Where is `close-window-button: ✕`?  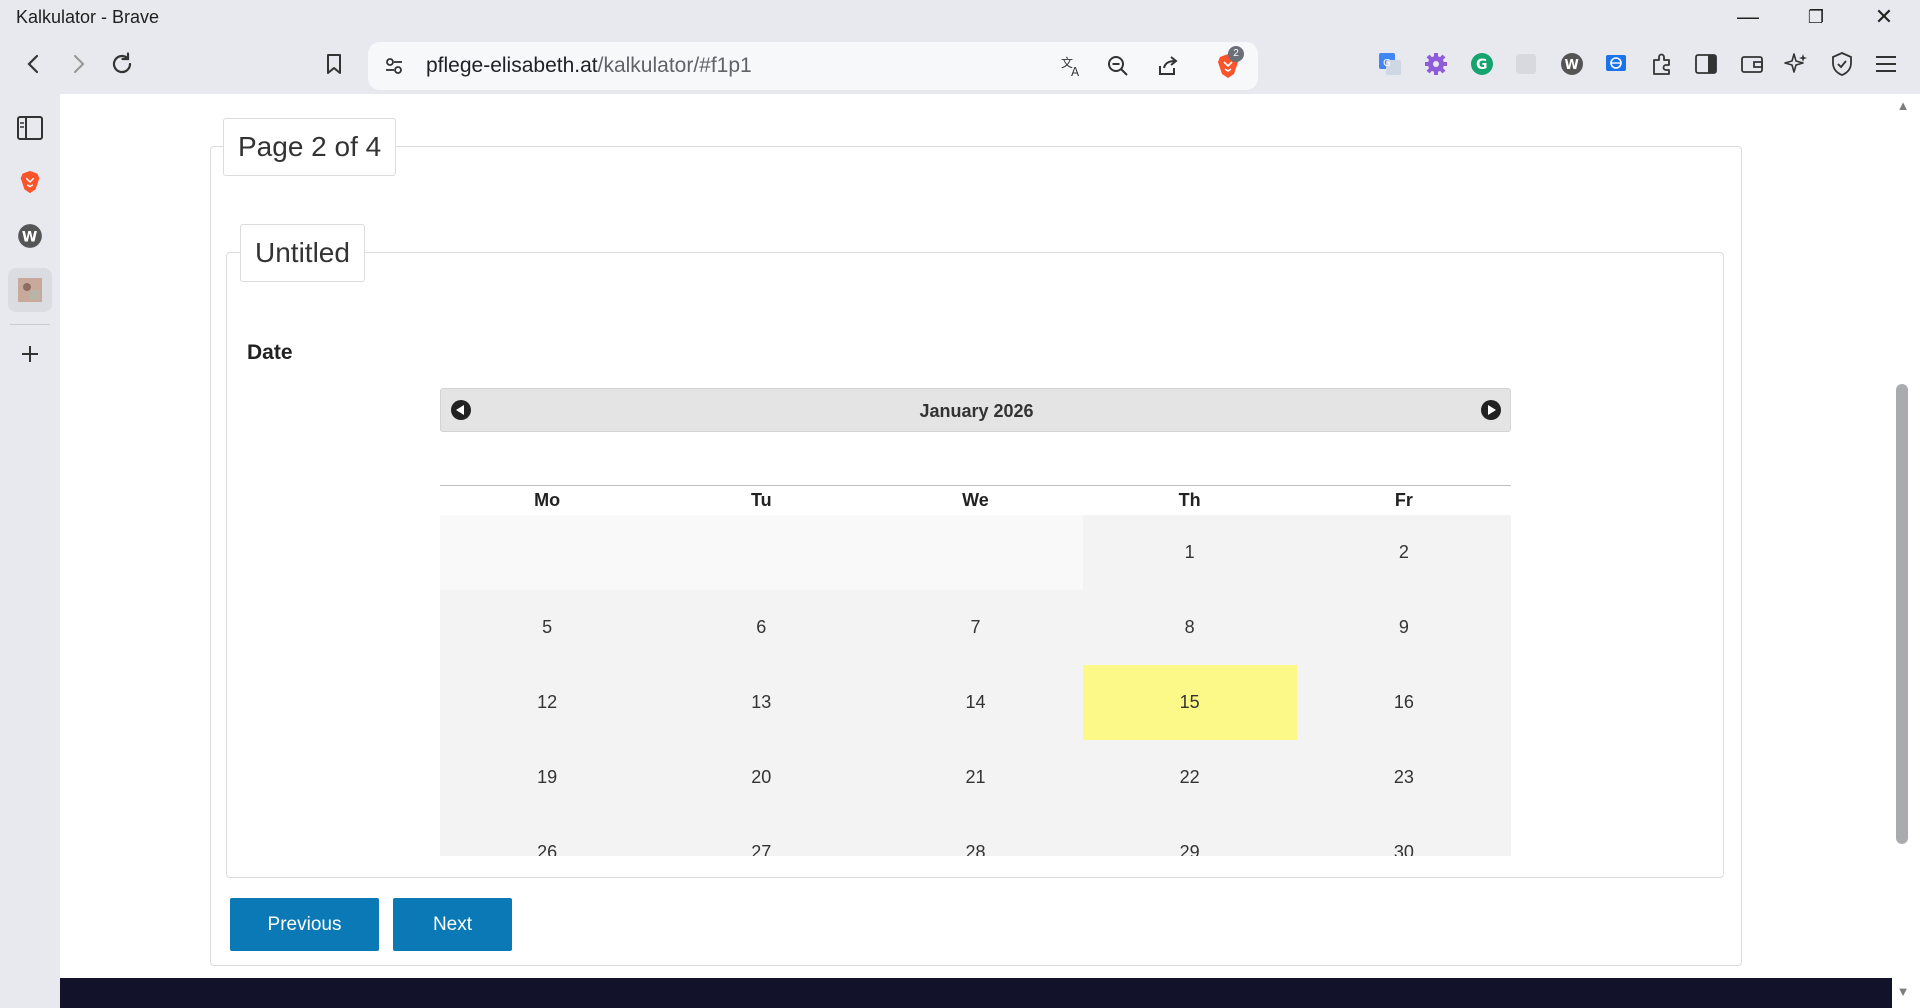 close-window-button: ✕ is located at coordinates (1884, 17).